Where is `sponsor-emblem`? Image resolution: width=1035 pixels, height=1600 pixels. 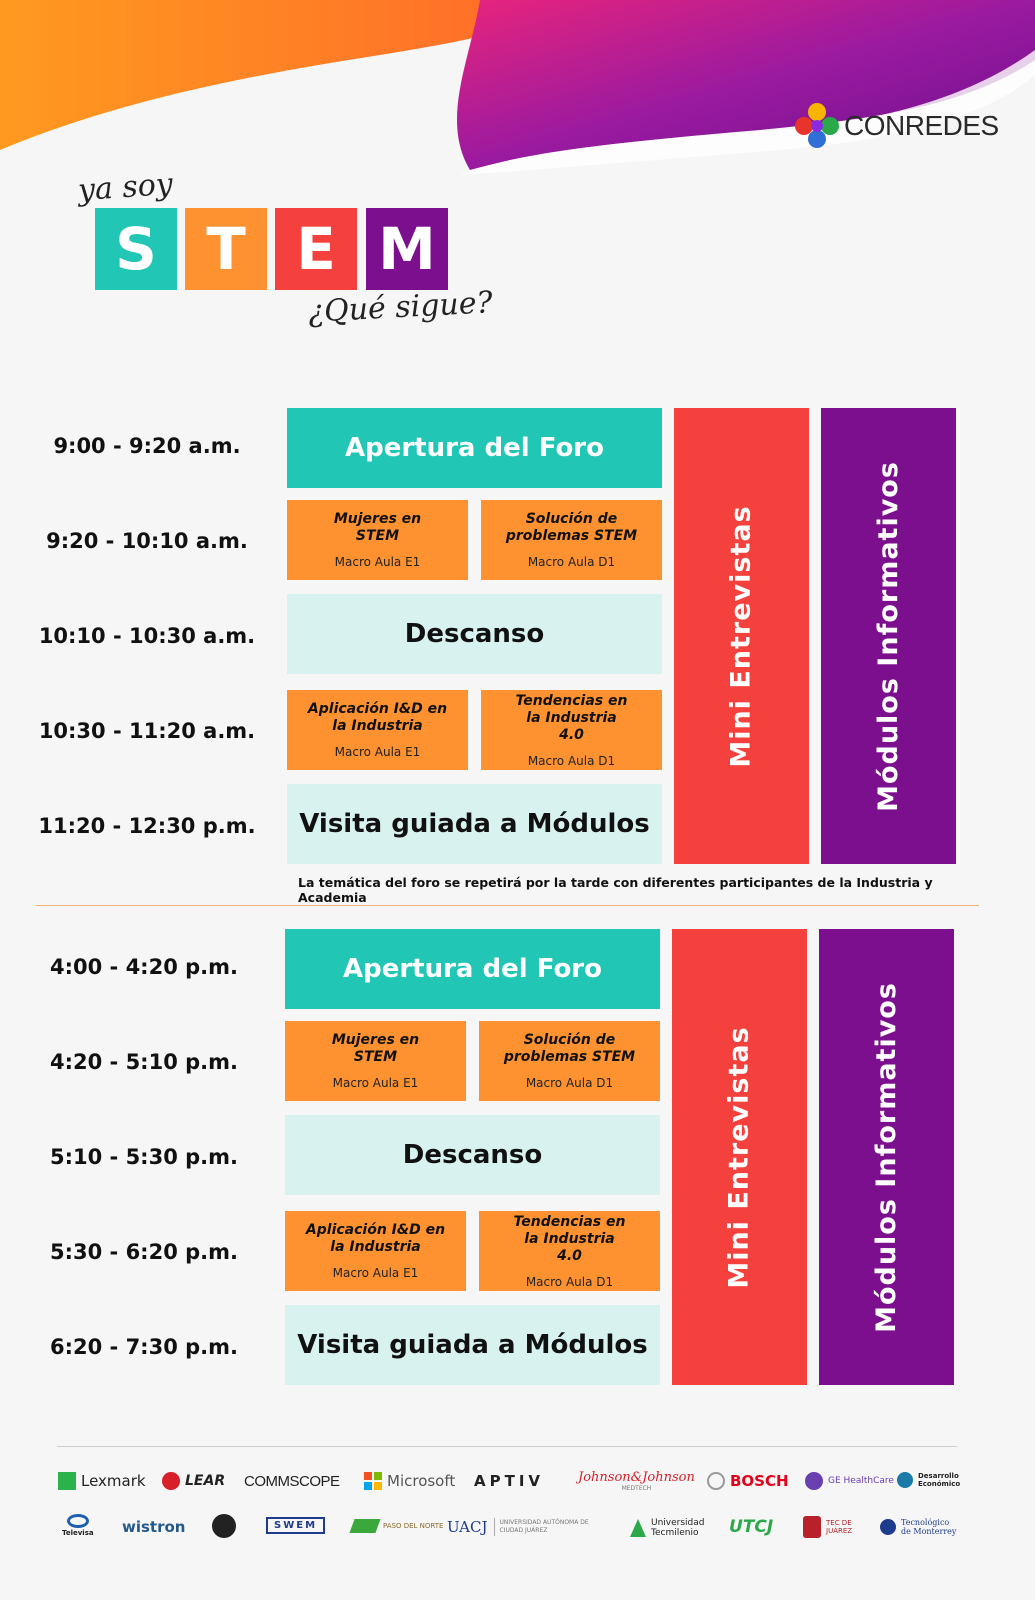
sponsor-emblem is located at coordinates (224, 1526).